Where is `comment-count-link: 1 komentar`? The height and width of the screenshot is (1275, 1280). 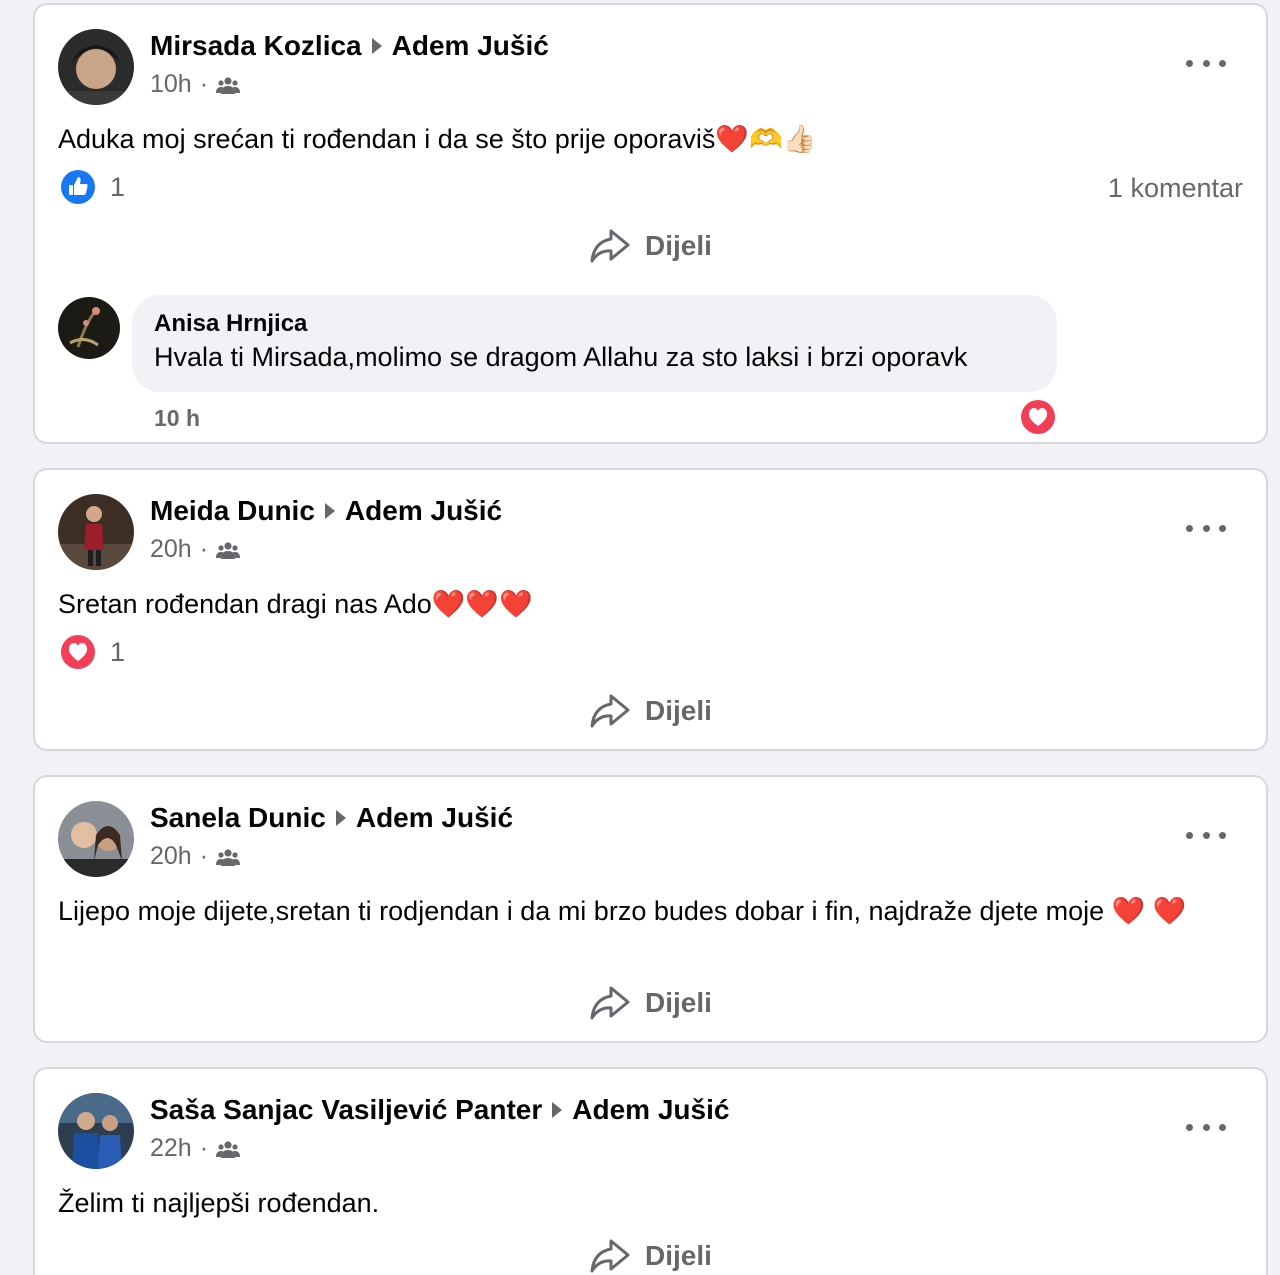 comment-count-link: 1 komentar is located at coordinates (1175, 188).